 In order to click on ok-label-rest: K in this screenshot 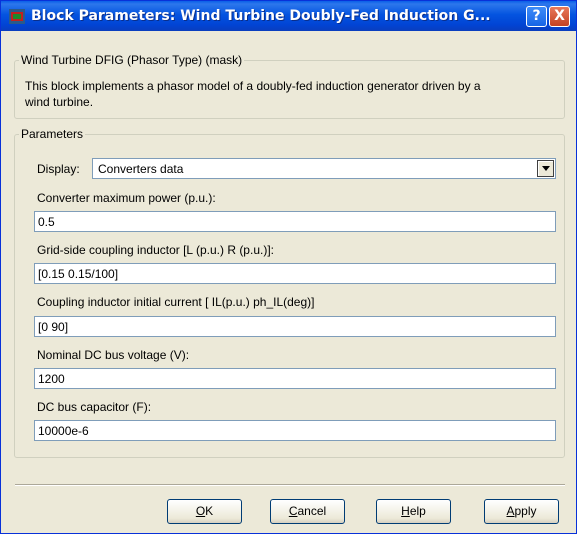, I will do `click(209, 511)`.